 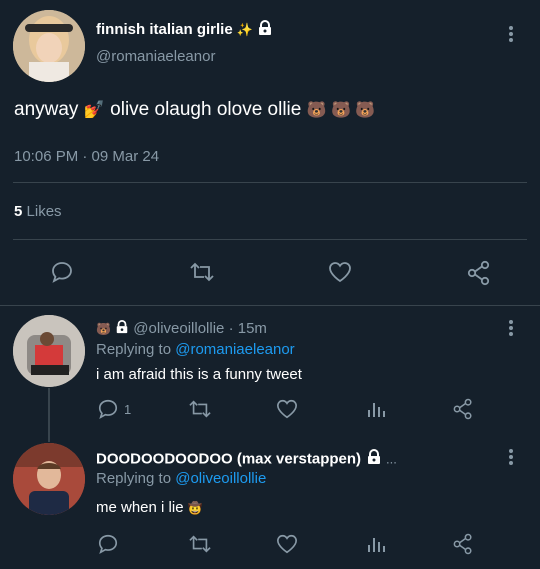 What do you see at coordinates (234, 349) in the screenshot?
I see `mention-link: @romaniaeleanor` at bounding box center [234, 349].